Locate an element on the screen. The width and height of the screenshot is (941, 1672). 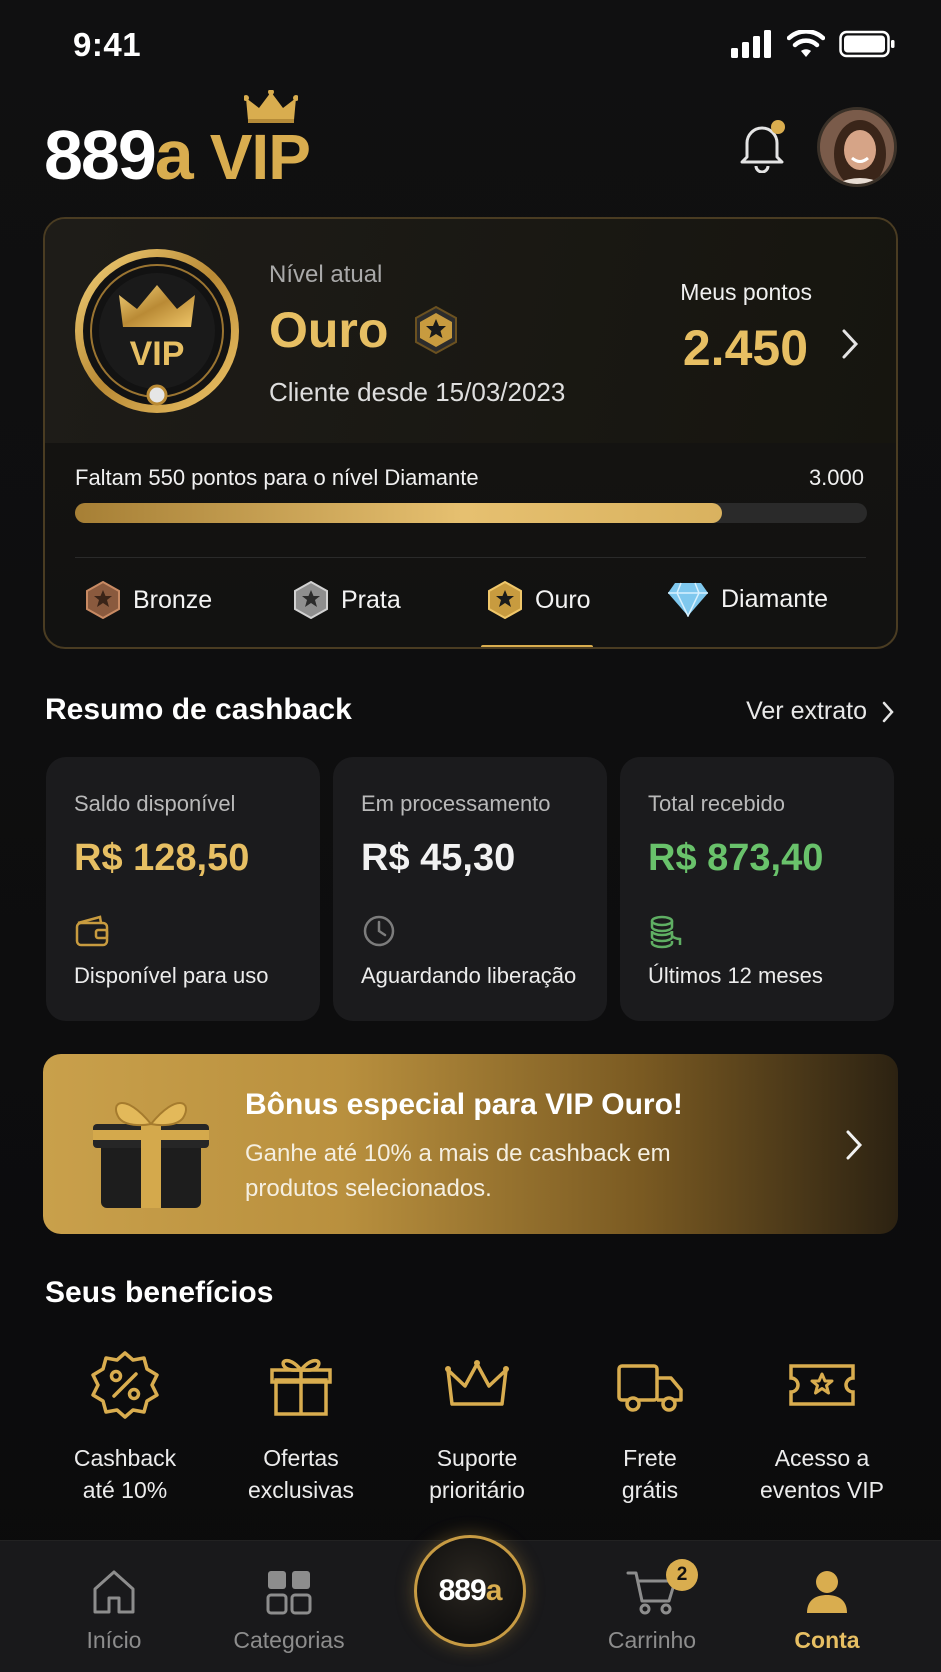
silver-star-icon is located at coordinates (311, 600).